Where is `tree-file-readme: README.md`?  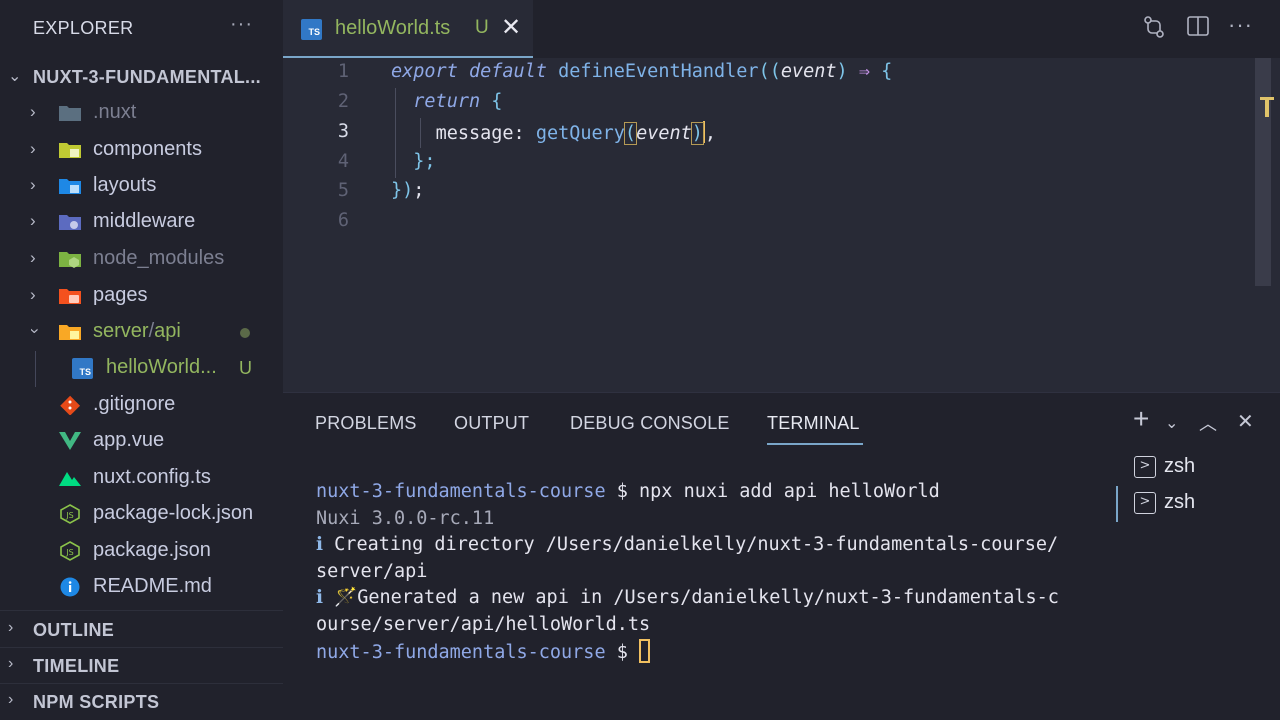
tree-file-readme: README.md is located at coordinates (141, 587).